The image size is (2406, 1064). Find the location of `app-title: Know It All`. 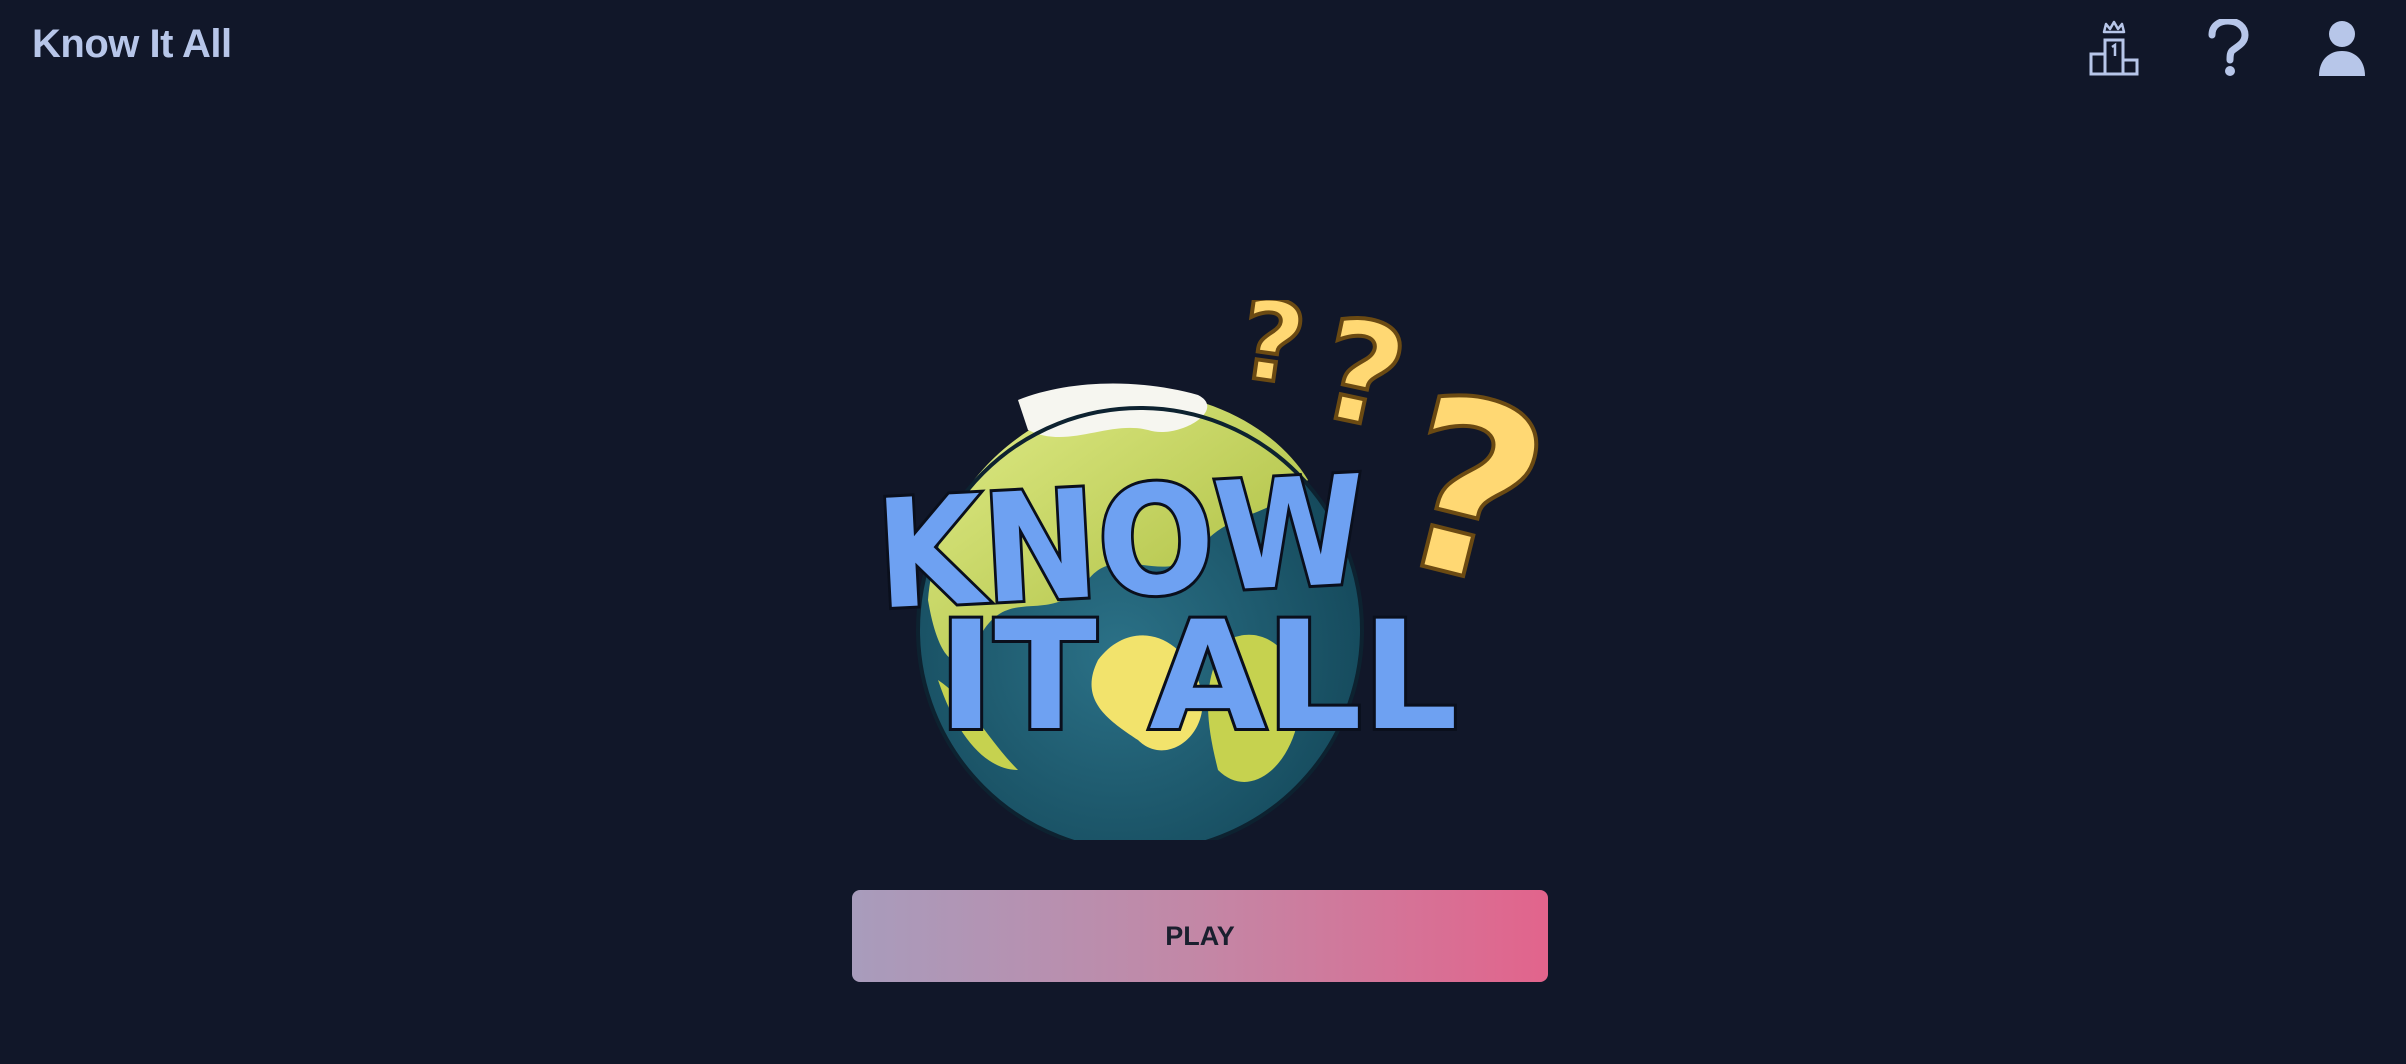

app-title: Know It All is located at coordinates (132, 44).